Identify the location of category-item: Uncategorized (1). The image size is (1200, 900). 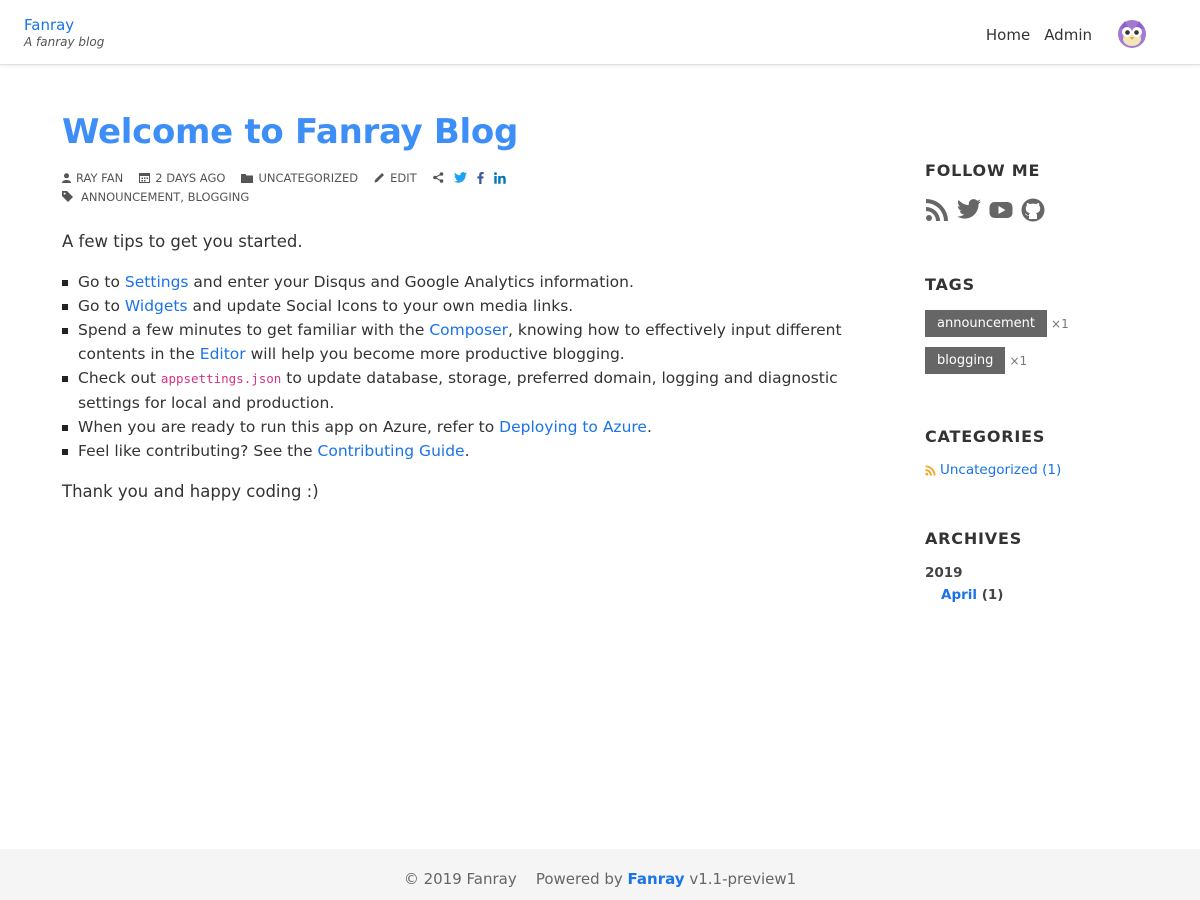
(1045, 470).